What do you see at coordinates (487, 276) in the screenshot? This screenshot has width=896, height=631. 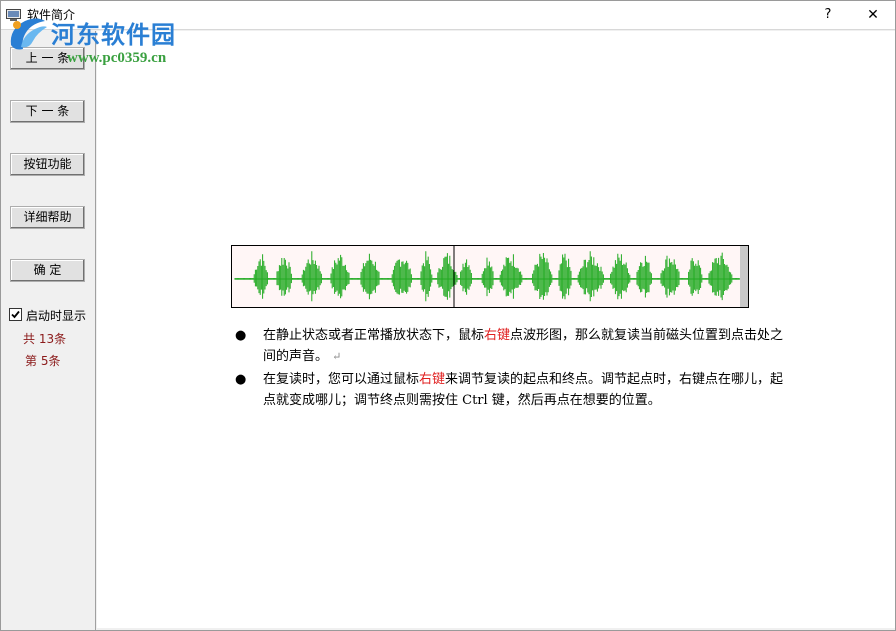 I see `waveform-trace` at bounding box center [487, 276].